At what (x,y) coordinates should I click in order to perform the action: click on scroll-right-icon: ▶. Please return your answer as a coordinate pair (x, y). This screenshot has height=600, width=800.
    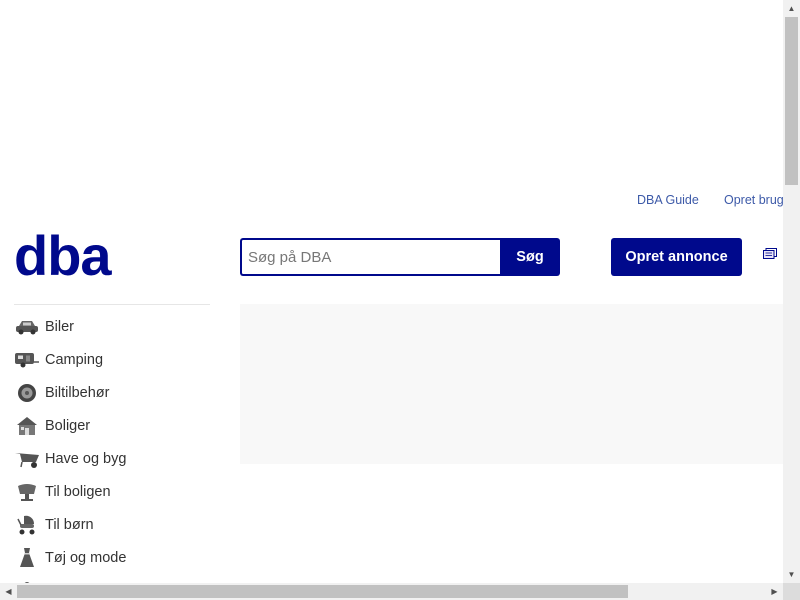
    Looking at the image, I should click on (774, 591).